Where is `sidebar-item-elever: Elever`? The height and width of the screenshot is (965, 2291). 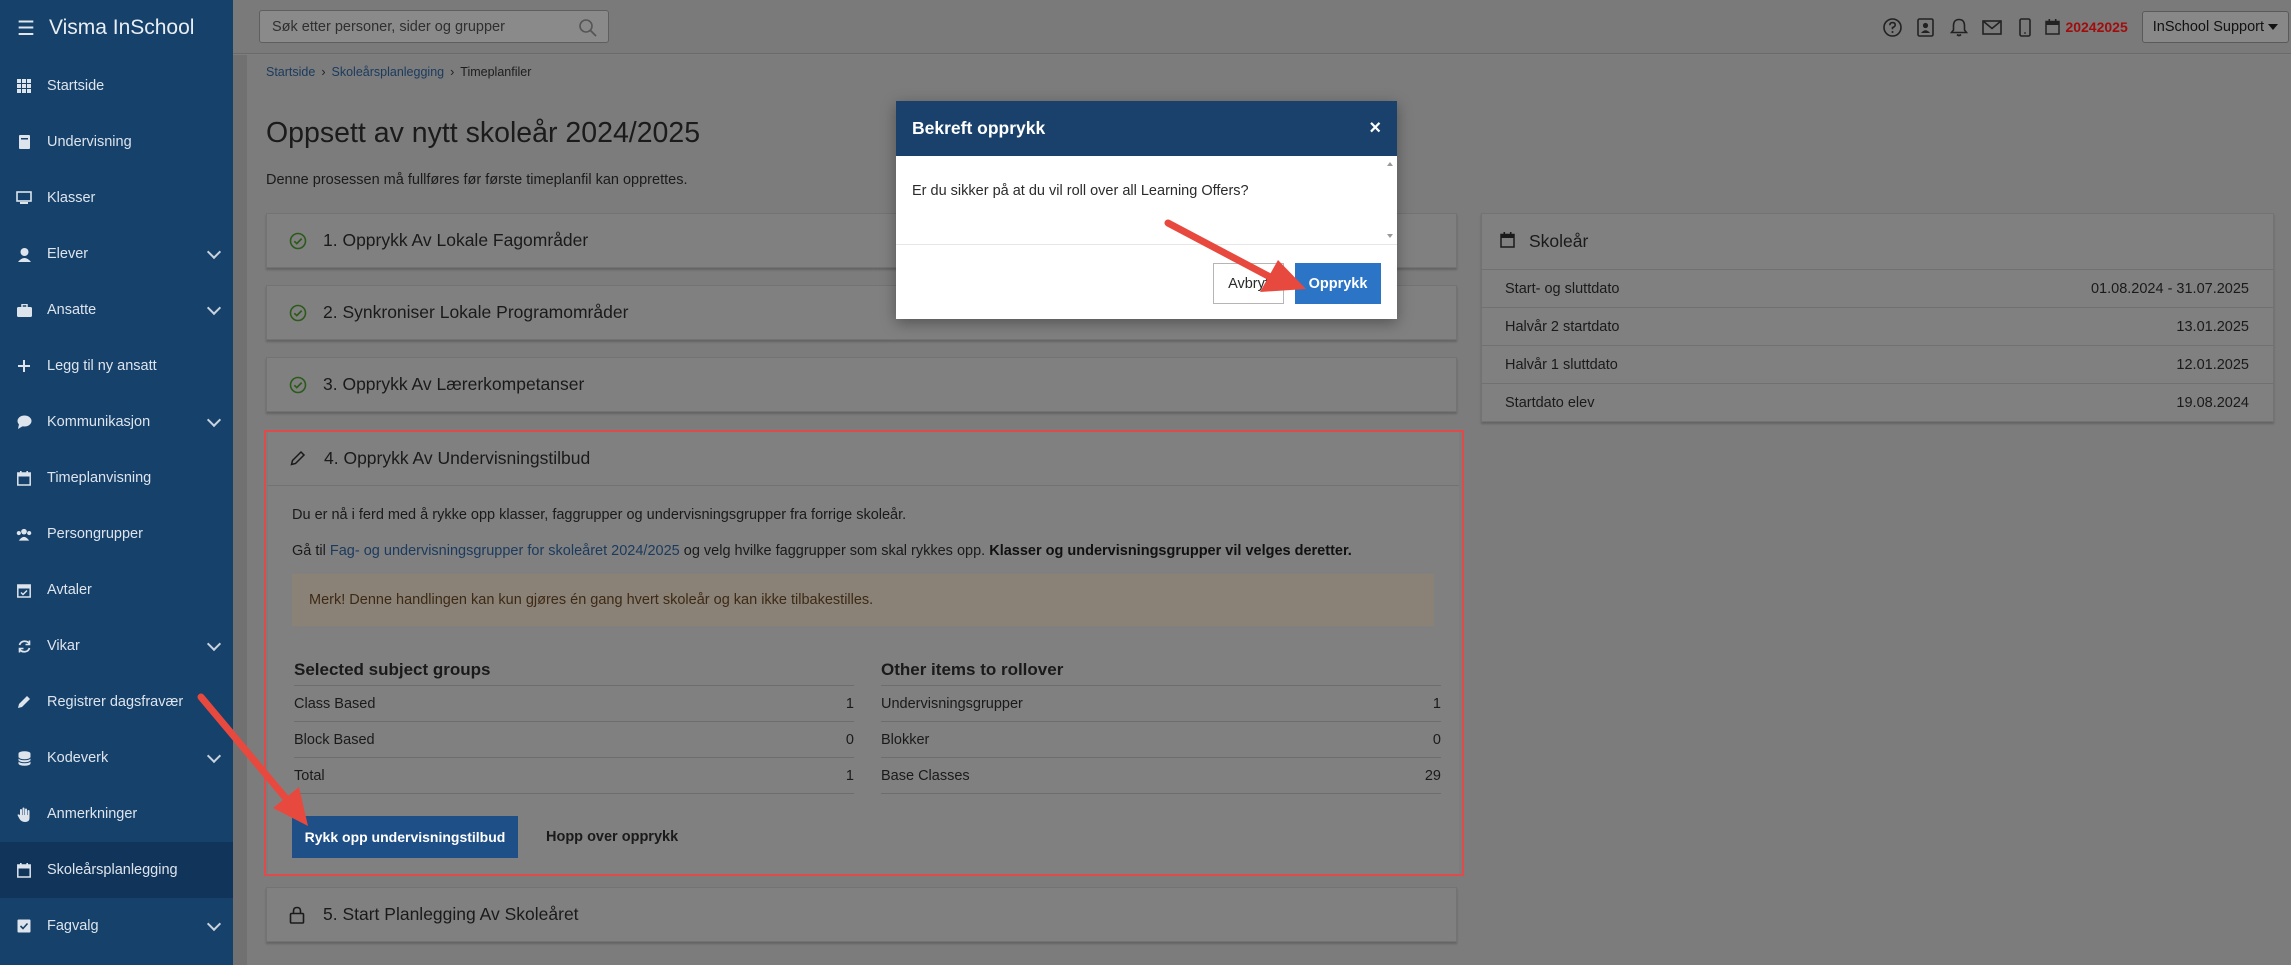 sidebar-item-elever: Elever is located at coordinates (116, 254).